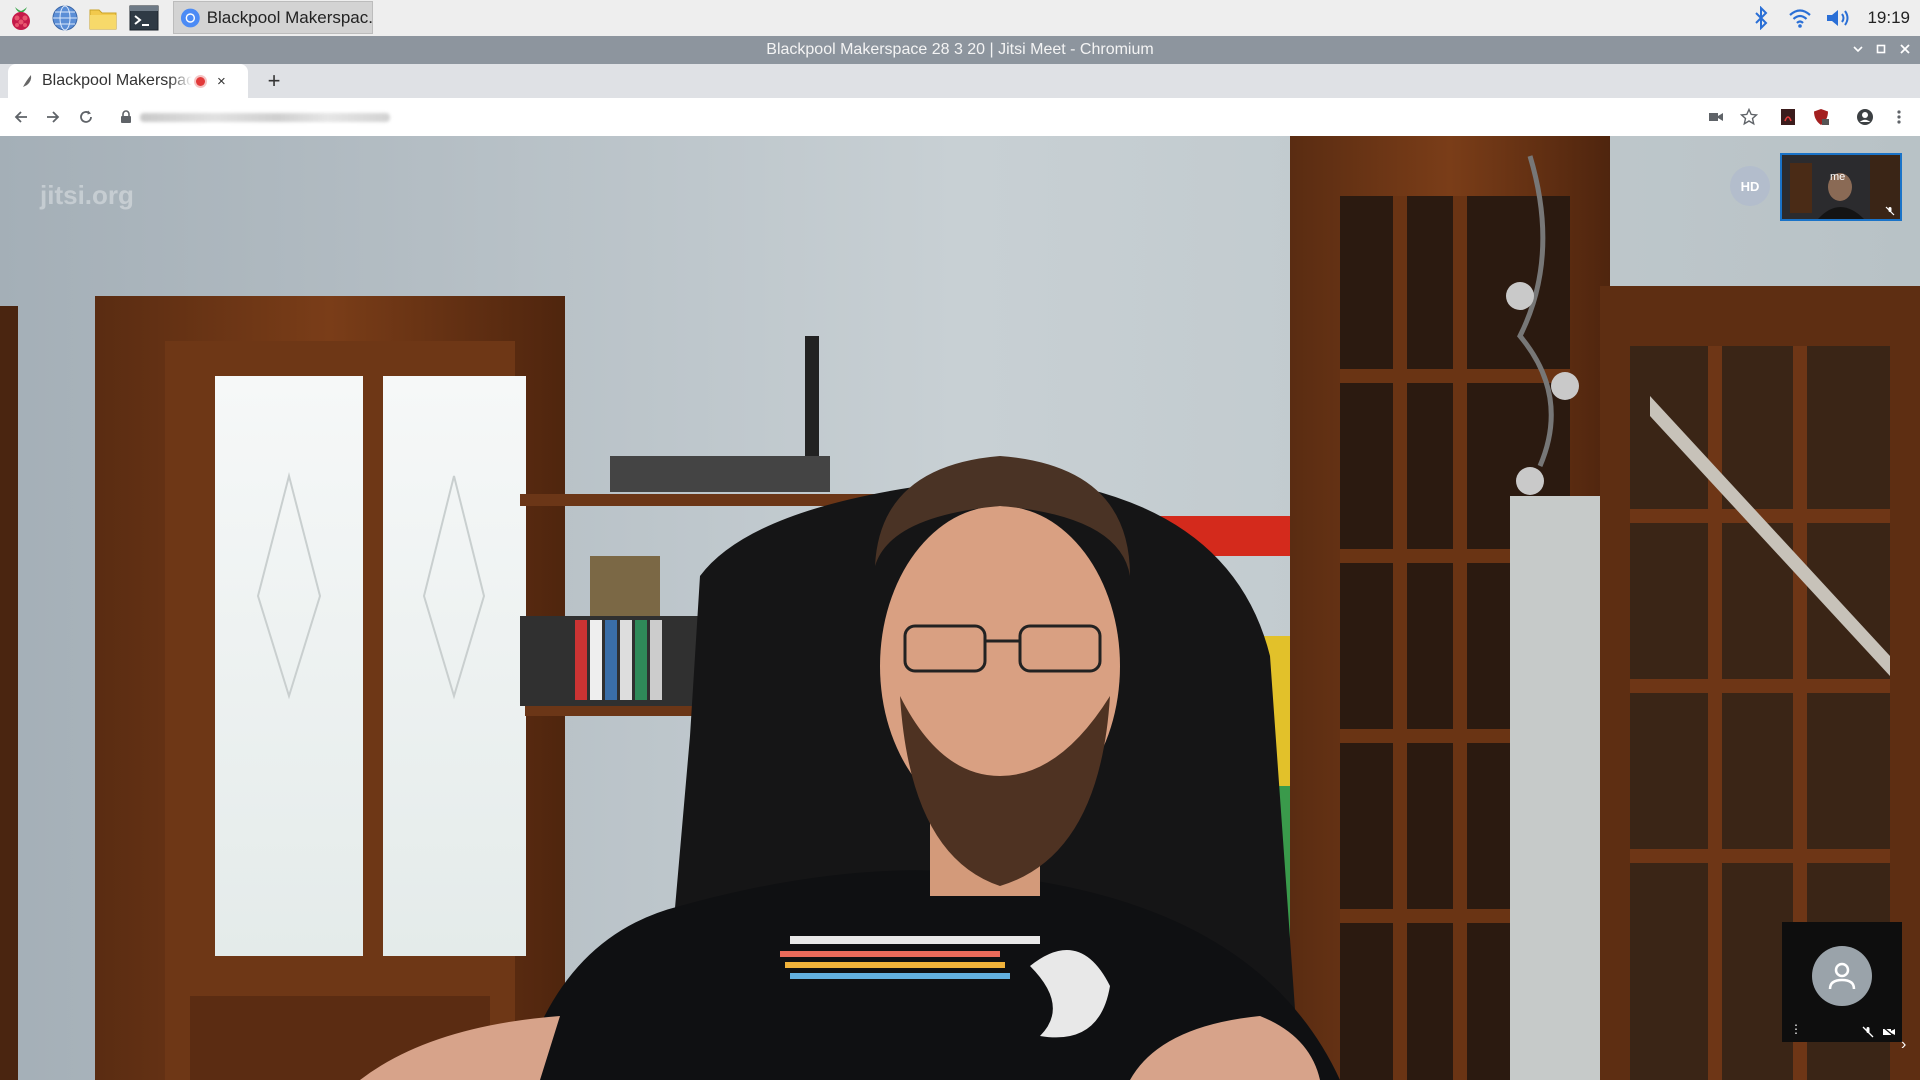  Describe the element at coordinates (1881, 49) in the screenshot. I see `maximize-icon` at that location.